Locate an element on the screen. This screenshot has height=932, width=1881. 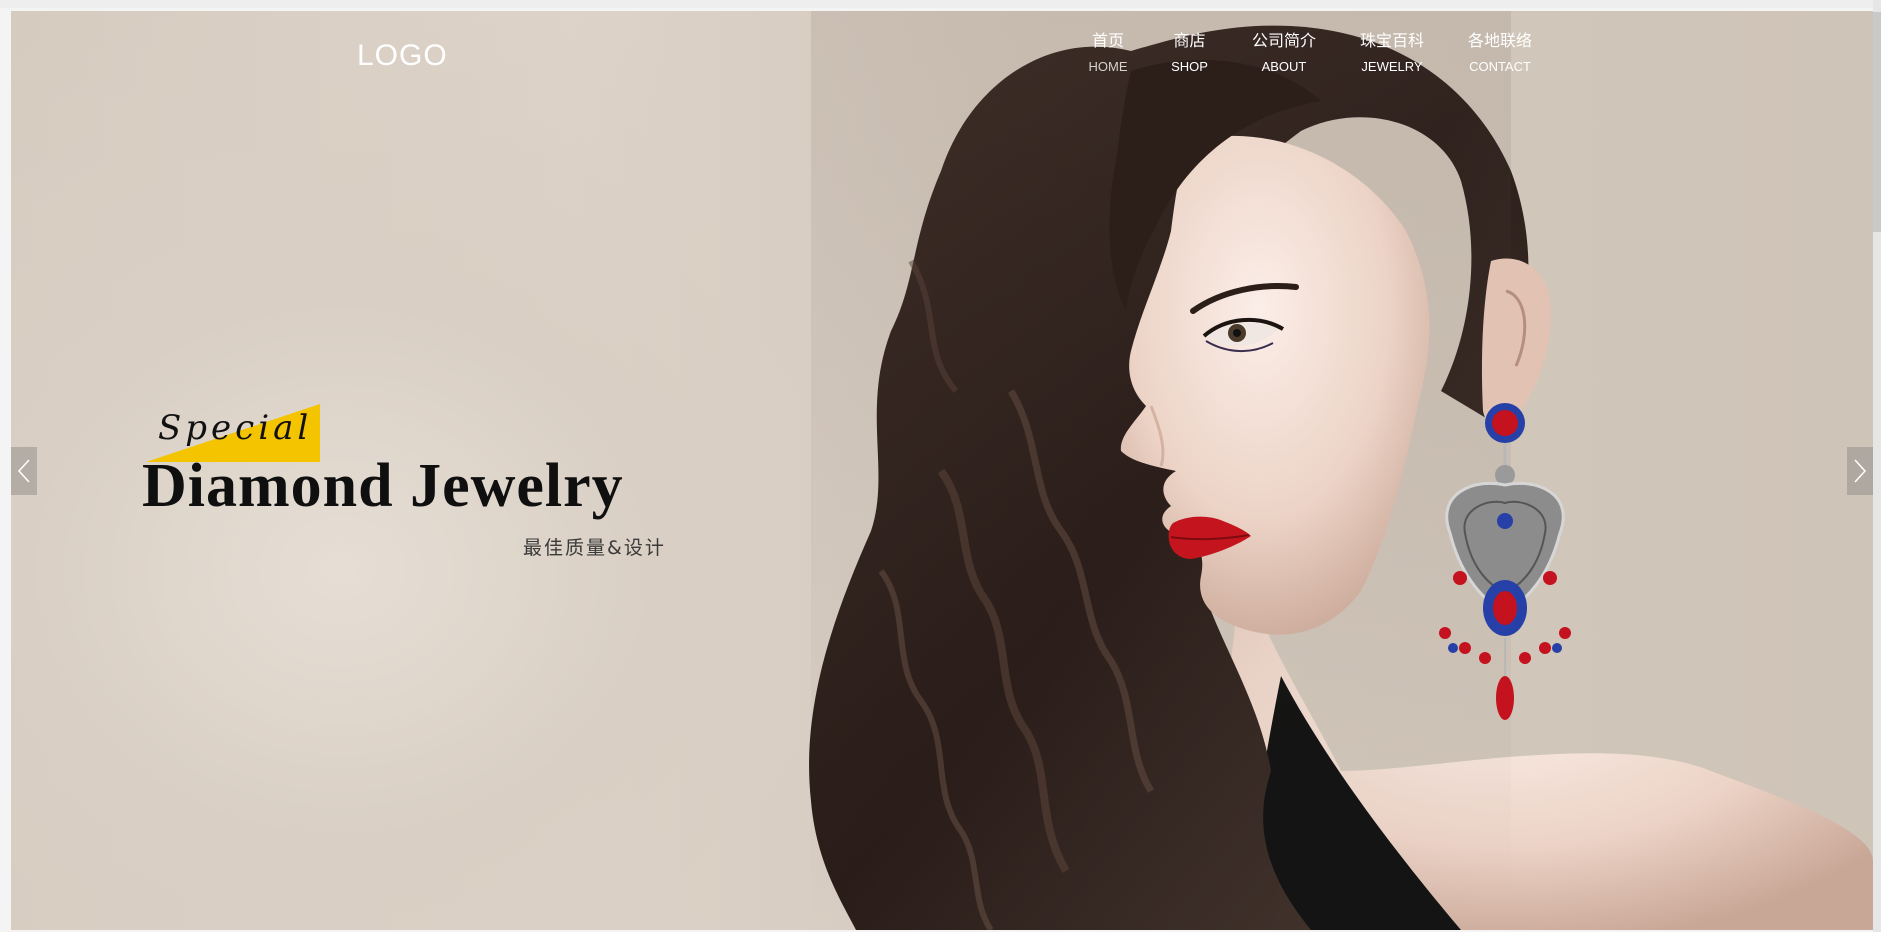
nav-item-label-zh: 公司简介 is located at coordinates (1283, 41).